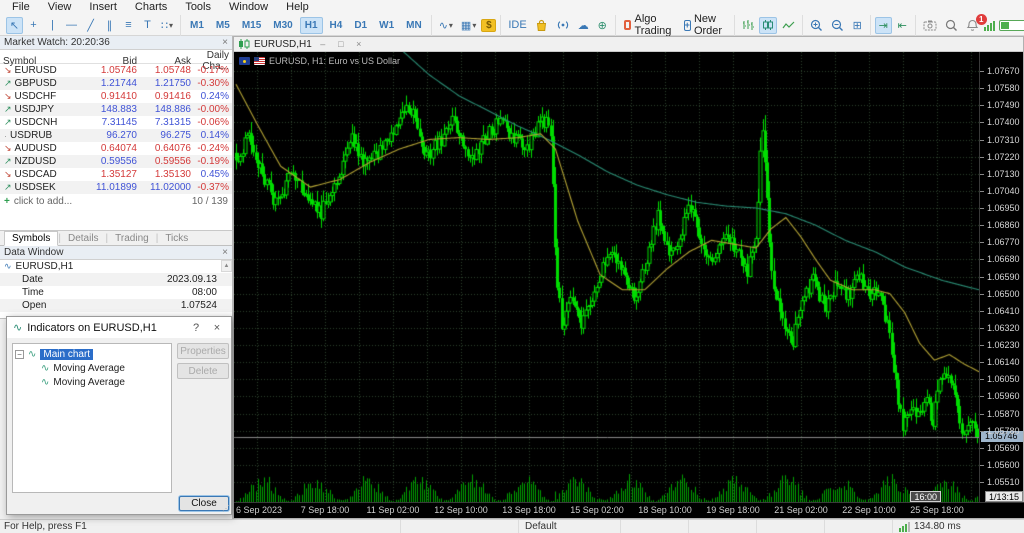 The height and width of the screenshot is (533, 1024). I want to click on market-watch-header: Market Watch: 20:20:36 ×, so click(116, 43).